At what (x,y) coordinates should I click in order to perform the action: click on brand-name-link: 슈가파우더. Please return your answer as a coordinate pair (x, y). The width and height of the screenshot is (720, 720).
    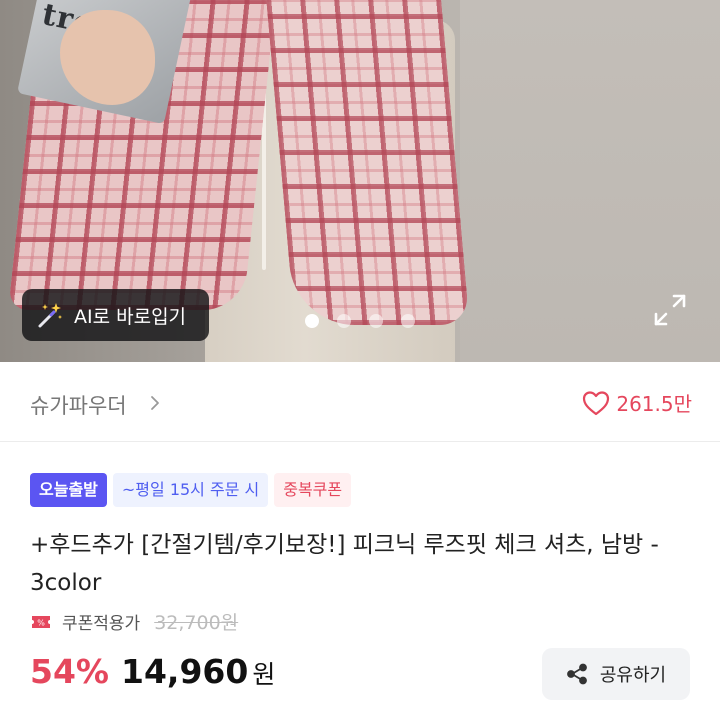
    Looking at the image, I should click on (78, 405).